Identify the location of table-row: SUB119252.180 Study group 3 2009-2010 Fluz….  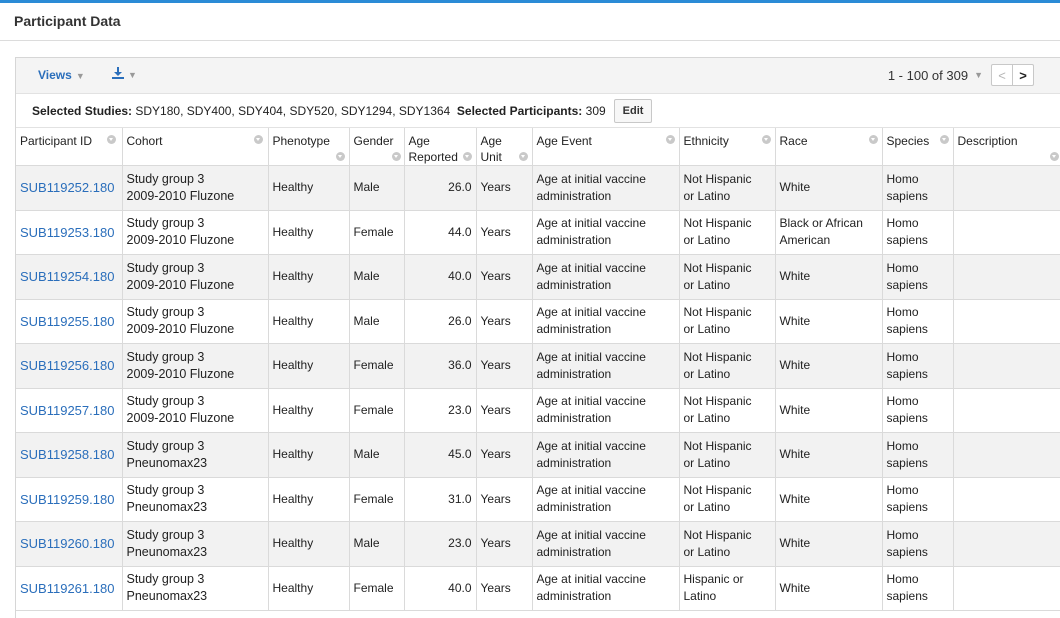
(538, 188).